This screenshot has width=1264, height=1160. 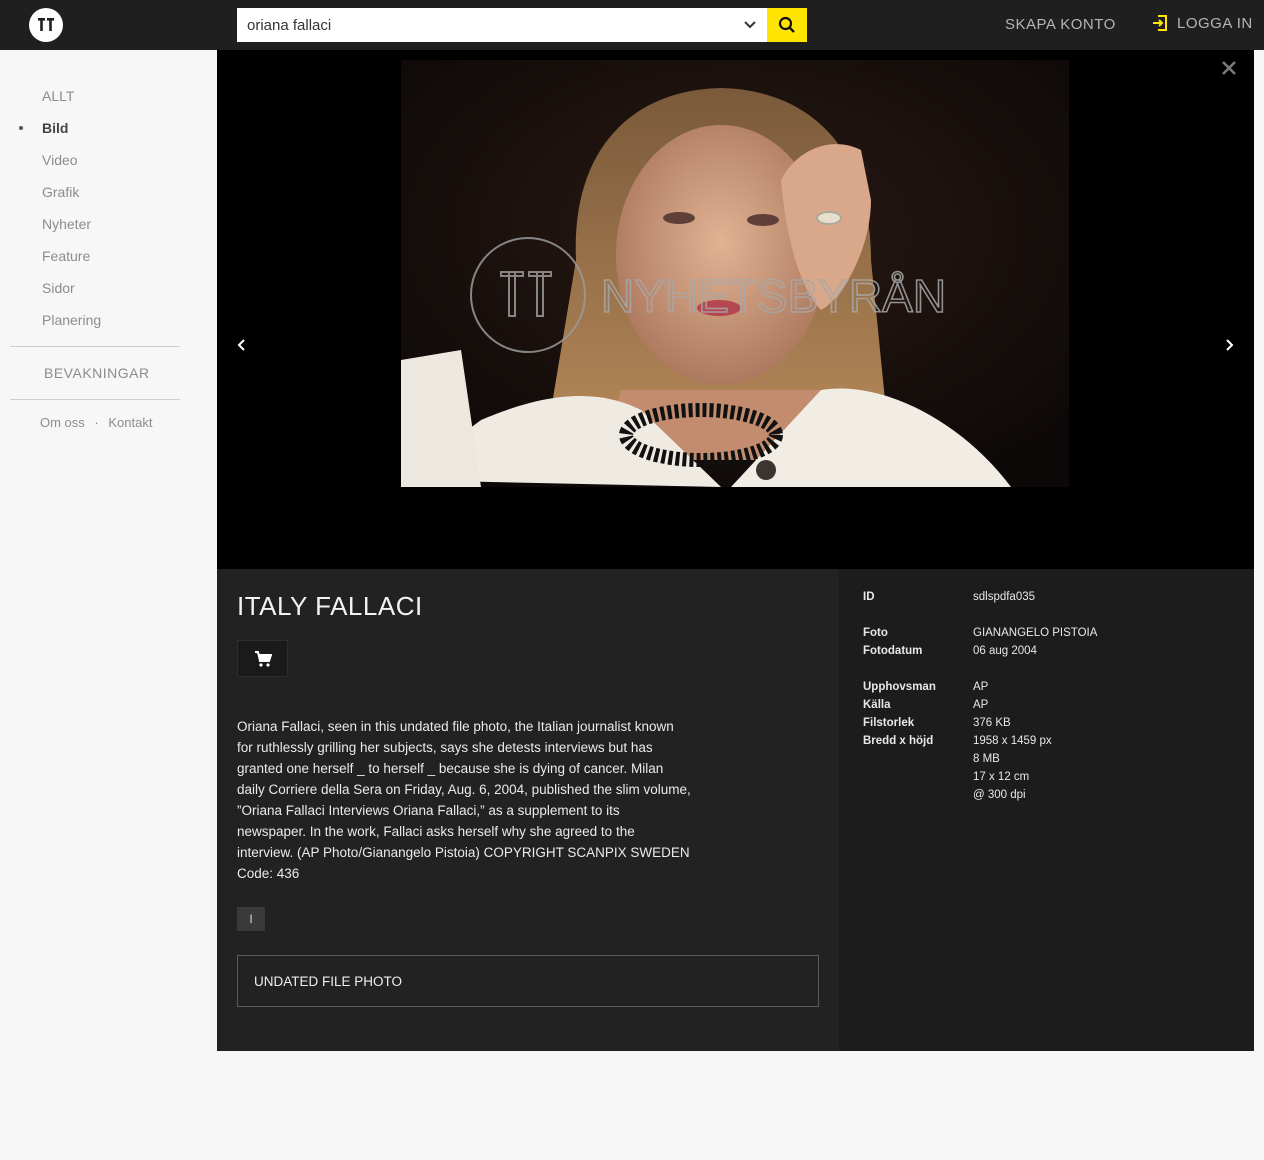 I want to click on sidebar-item-feature: Feature, so click(x=66, y=256).